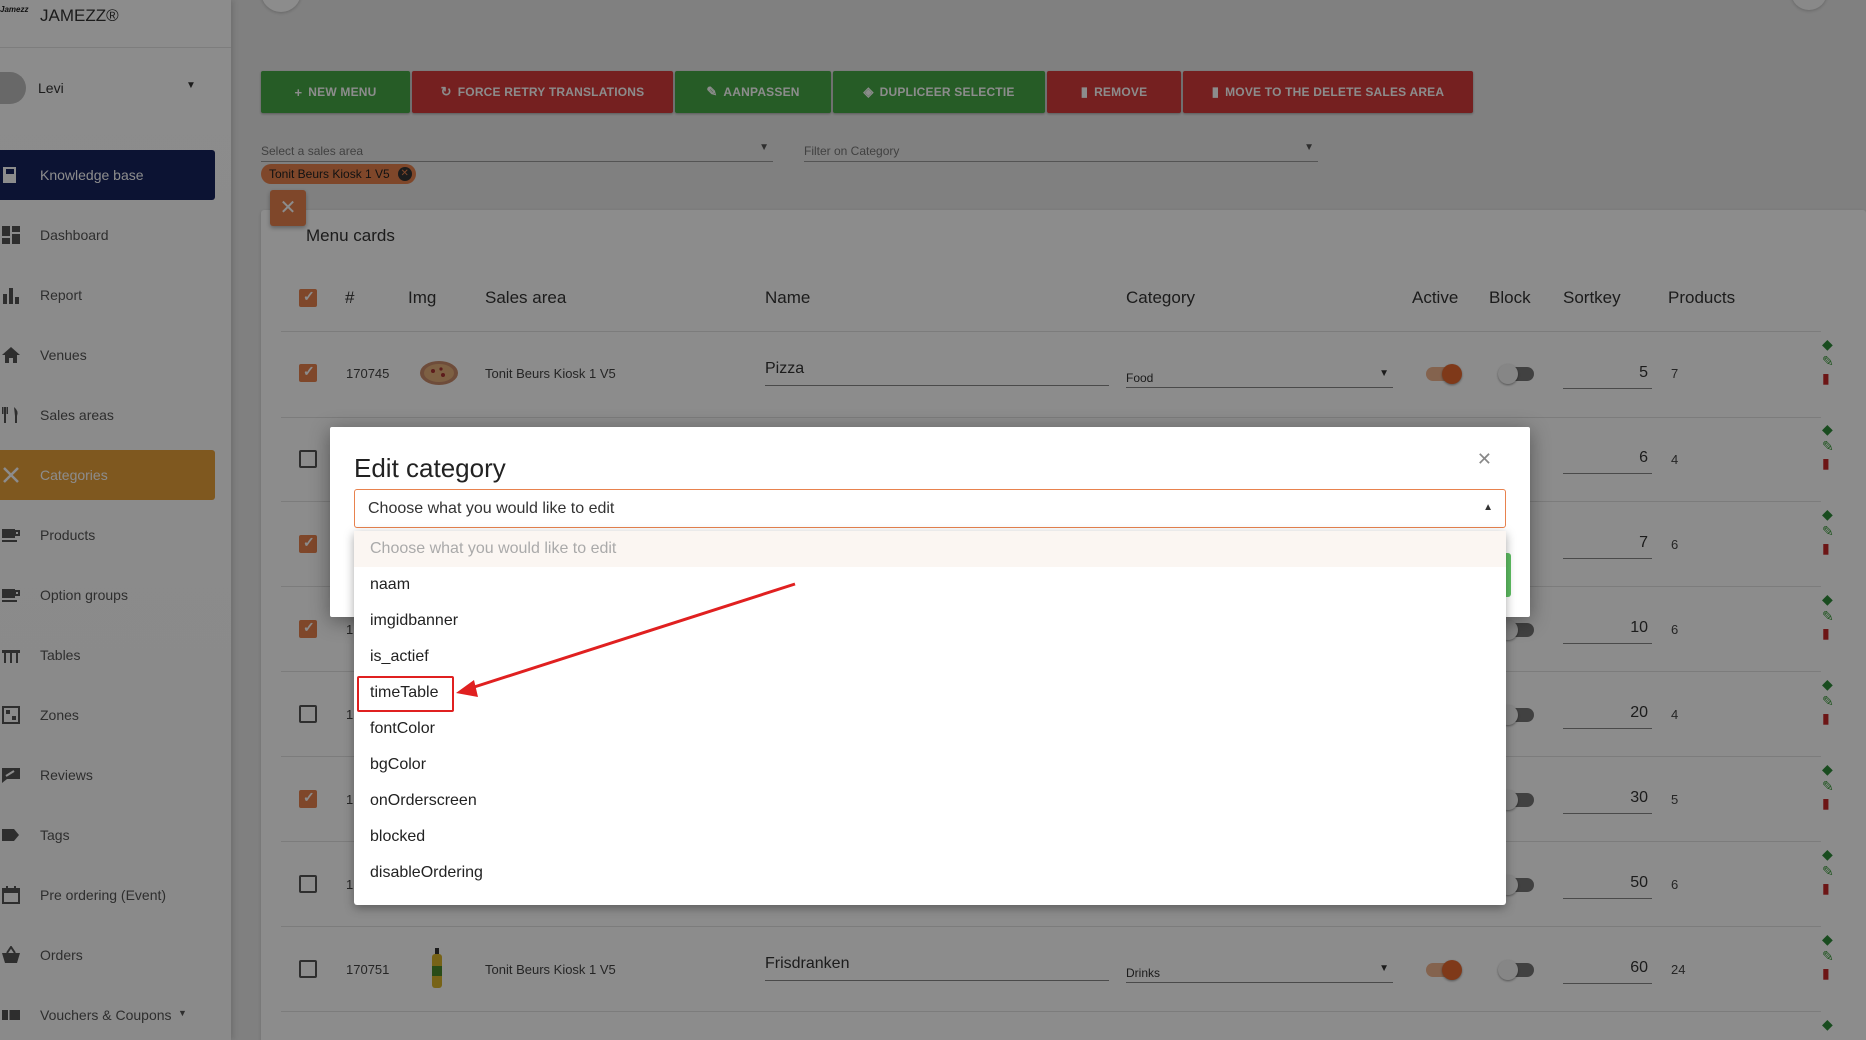 The height and width of the screenshot is (1040, 1866). Describe the element at coordinates (491, 508) in the screenshot. I see `edit-field-select-value: Choose what you would like to edit` at that location.